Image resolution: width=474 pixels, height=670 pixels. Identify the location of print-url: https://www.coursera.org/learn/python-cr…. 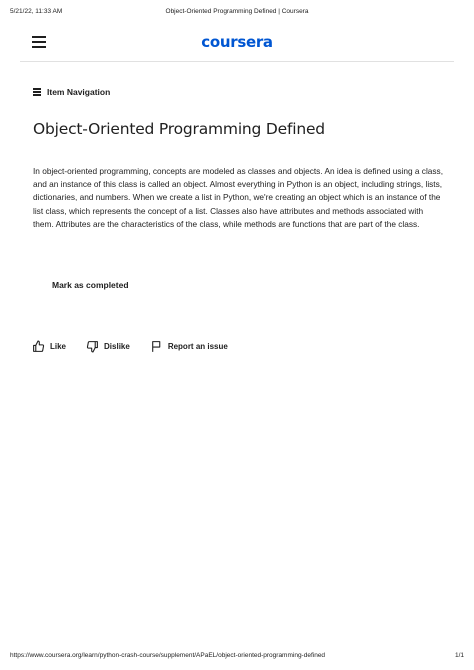
(167, 655).